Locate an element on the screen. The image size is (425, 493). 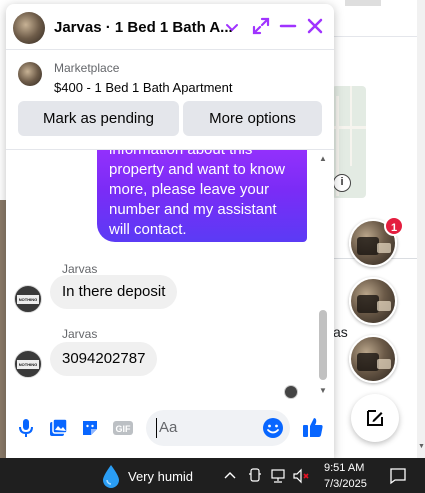
sticker-icon is located at coordinates (90, 428).